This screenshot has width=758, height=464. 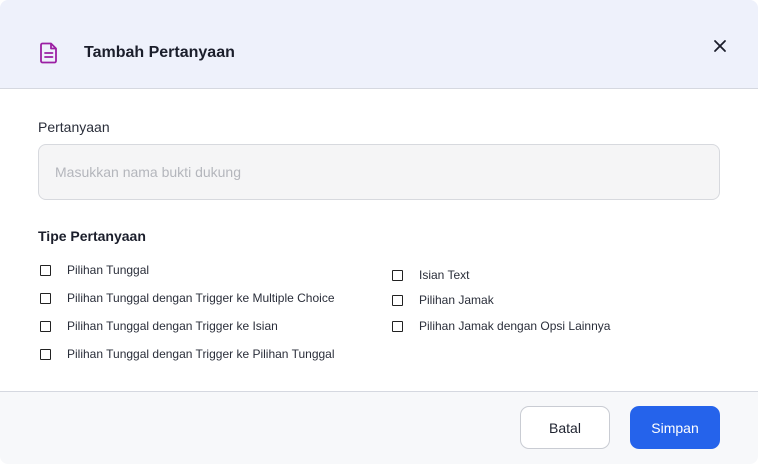 I want to click on option-text-input: Isian Text, so click(x=430, y=275).